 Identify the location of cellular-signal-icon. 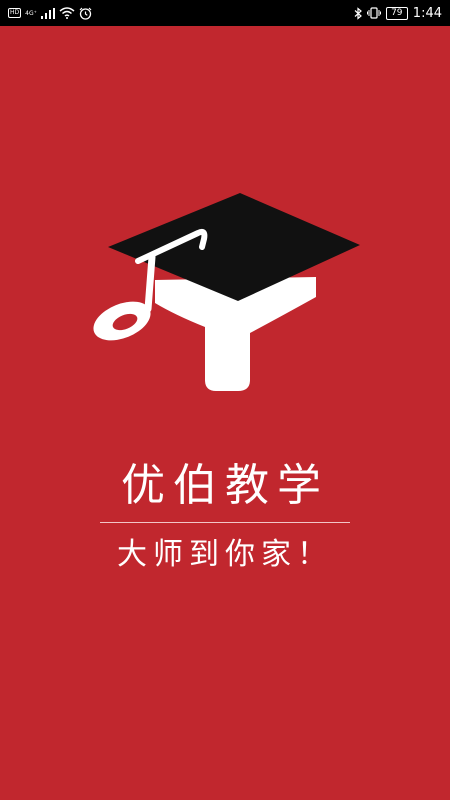
(47, 13).